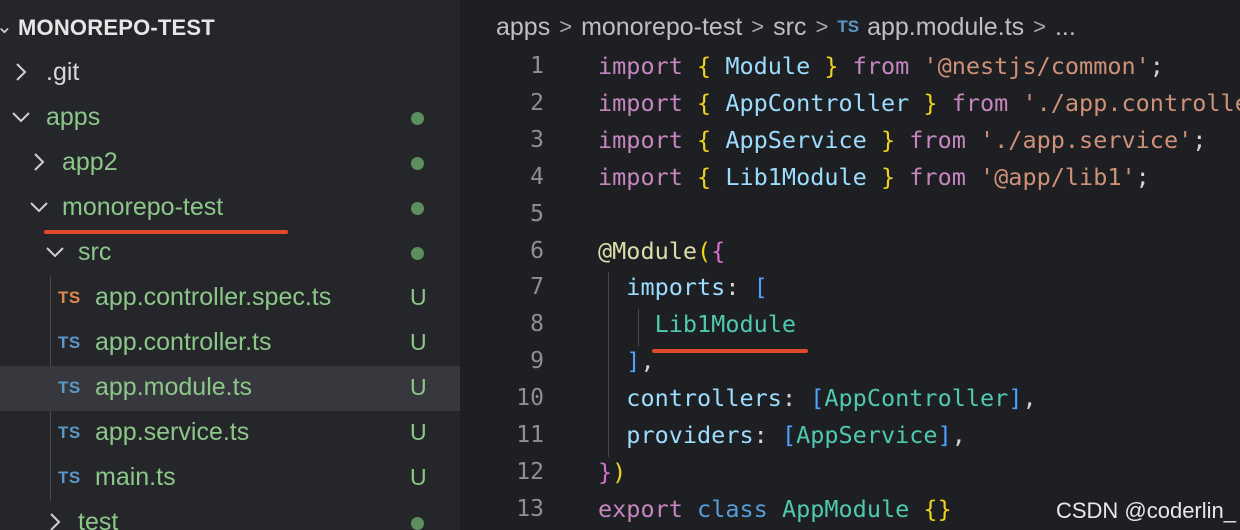 The width and height of the screenshot is (1240, 530). I want to click on tree-item-label: src, so click(95, 252).